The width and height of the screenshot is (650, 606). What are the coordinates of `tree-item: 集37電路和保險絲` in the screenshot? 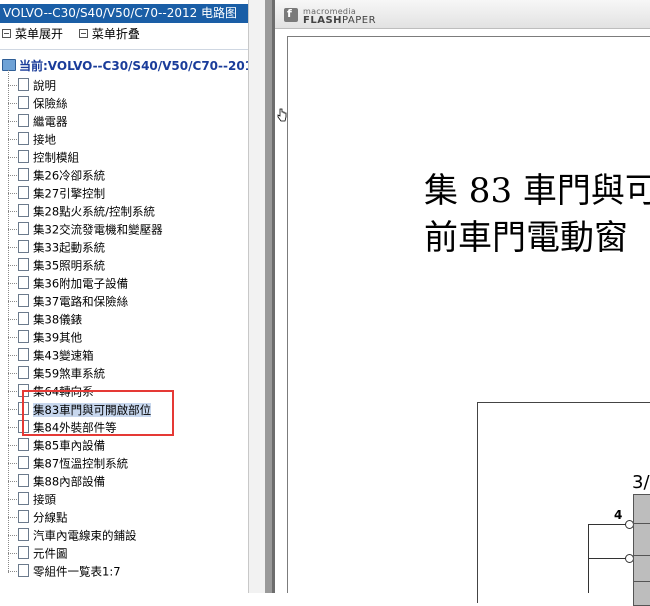 It's located at (68, 301).